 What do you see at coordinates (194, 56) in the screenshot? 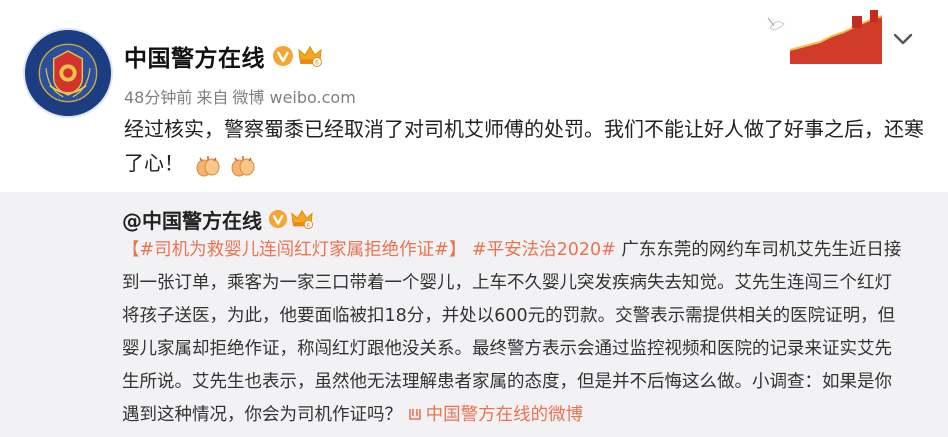
I see `author-name: 中国警方在线` at bounding box center [194, 56].